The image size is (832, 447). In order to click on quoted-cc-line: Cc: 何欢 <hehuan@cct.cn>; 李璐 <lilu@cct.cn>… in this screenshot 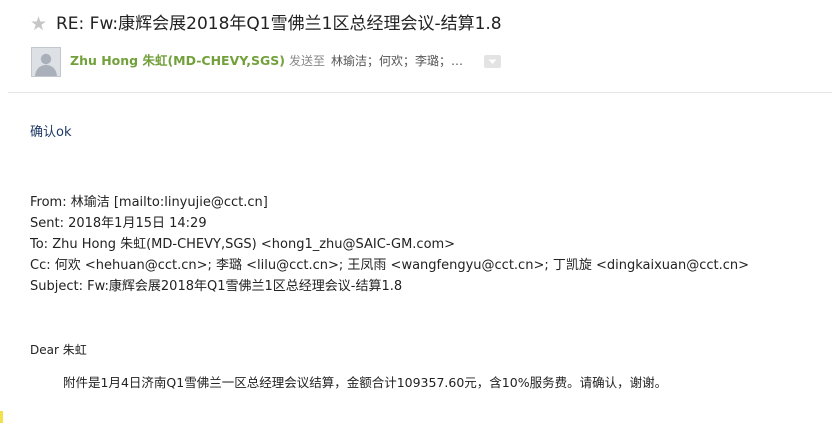, I will do `click(389, 265)`.